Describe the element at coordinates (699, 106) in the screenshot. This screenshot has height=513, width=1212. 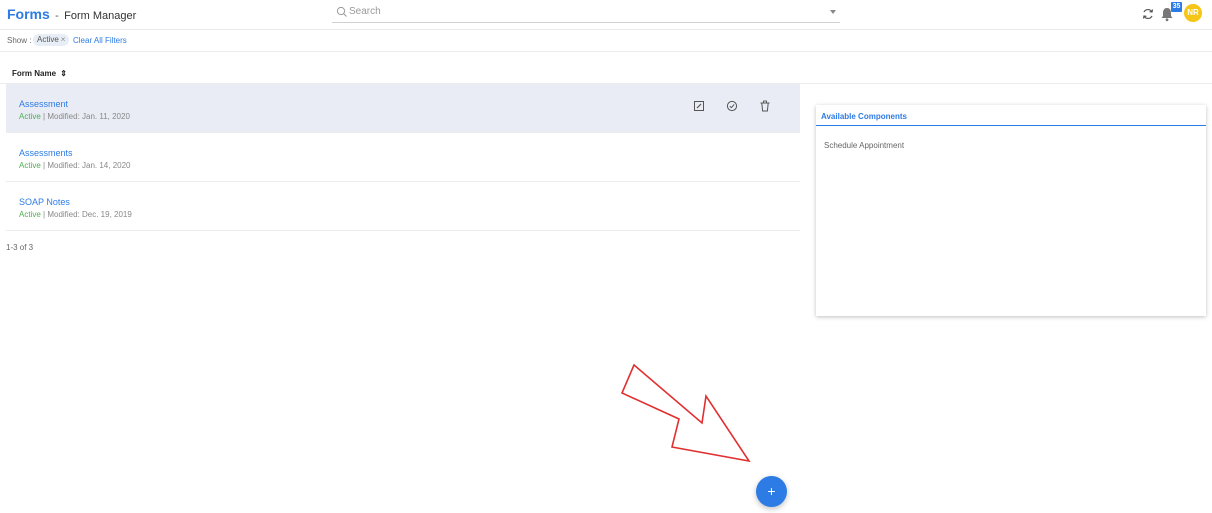
I see `edit-icon` at that location.